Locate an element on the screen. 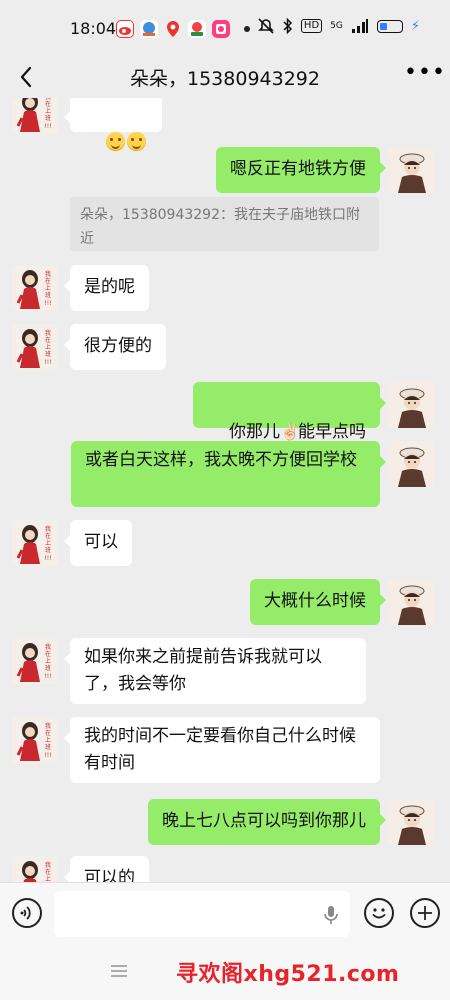 The height and width of the screenshot is (1000, 450). signal-icon is located at coordinates (360, 26).